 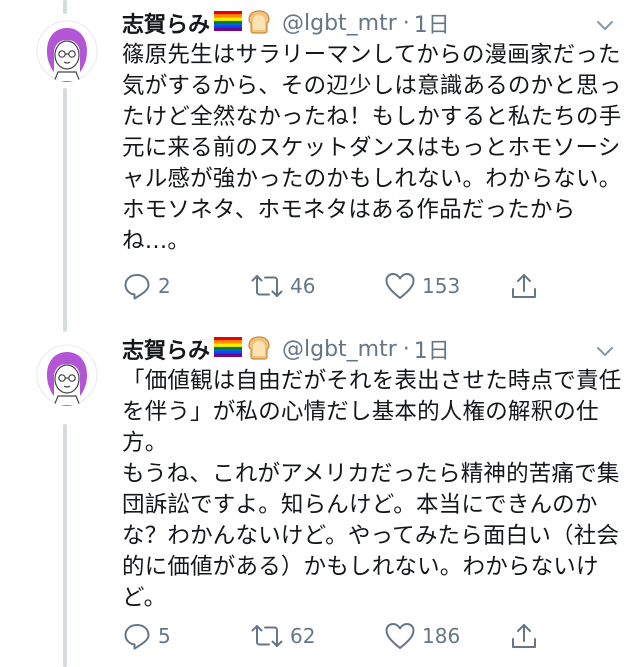 I want to click on reply-count: 2, so click(x=164, y=286).